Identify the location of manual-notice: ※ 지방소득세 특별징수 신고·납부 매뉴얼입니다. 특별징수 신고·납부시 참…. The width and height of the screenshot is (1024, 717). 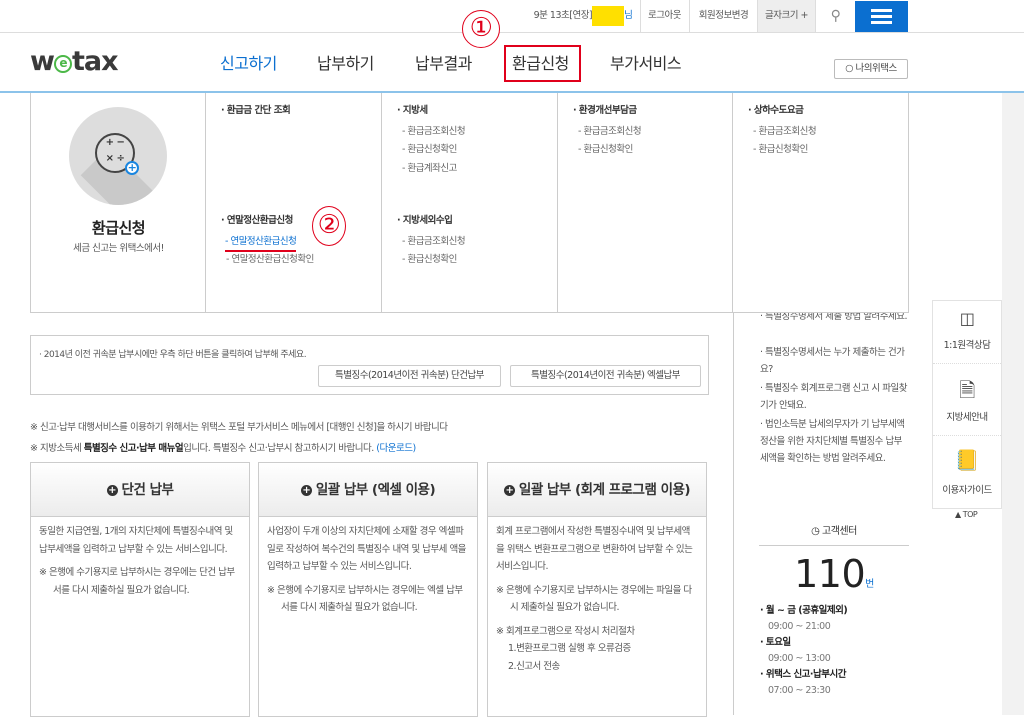
(223, 448).